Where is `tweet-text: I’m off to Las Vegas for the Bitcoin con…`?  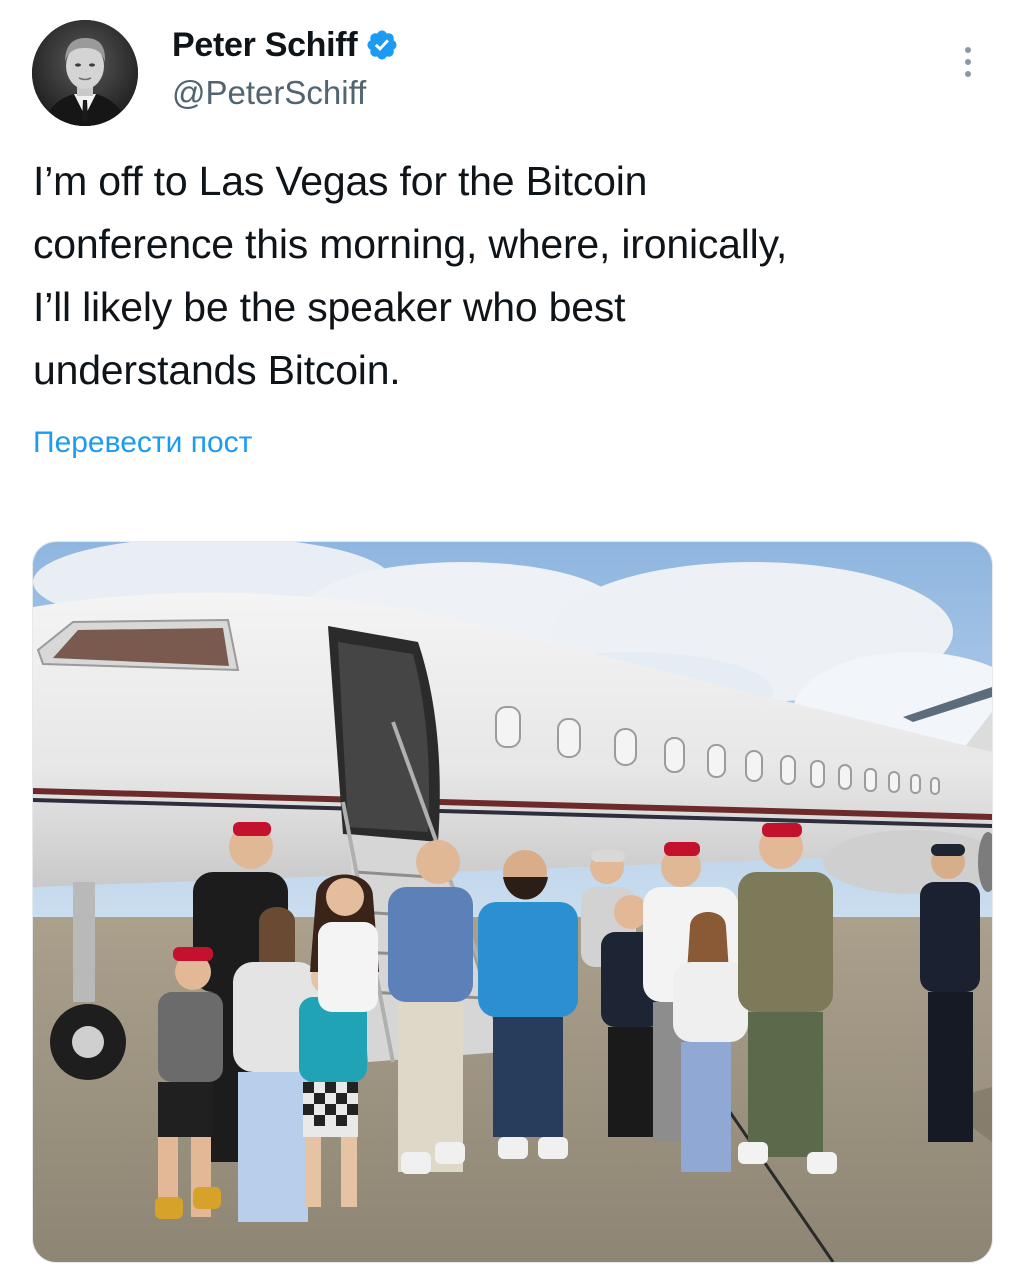 tweet-text: I’m off to Las Vegas for the Bitcoin con… is located at coordinates (410, 275).